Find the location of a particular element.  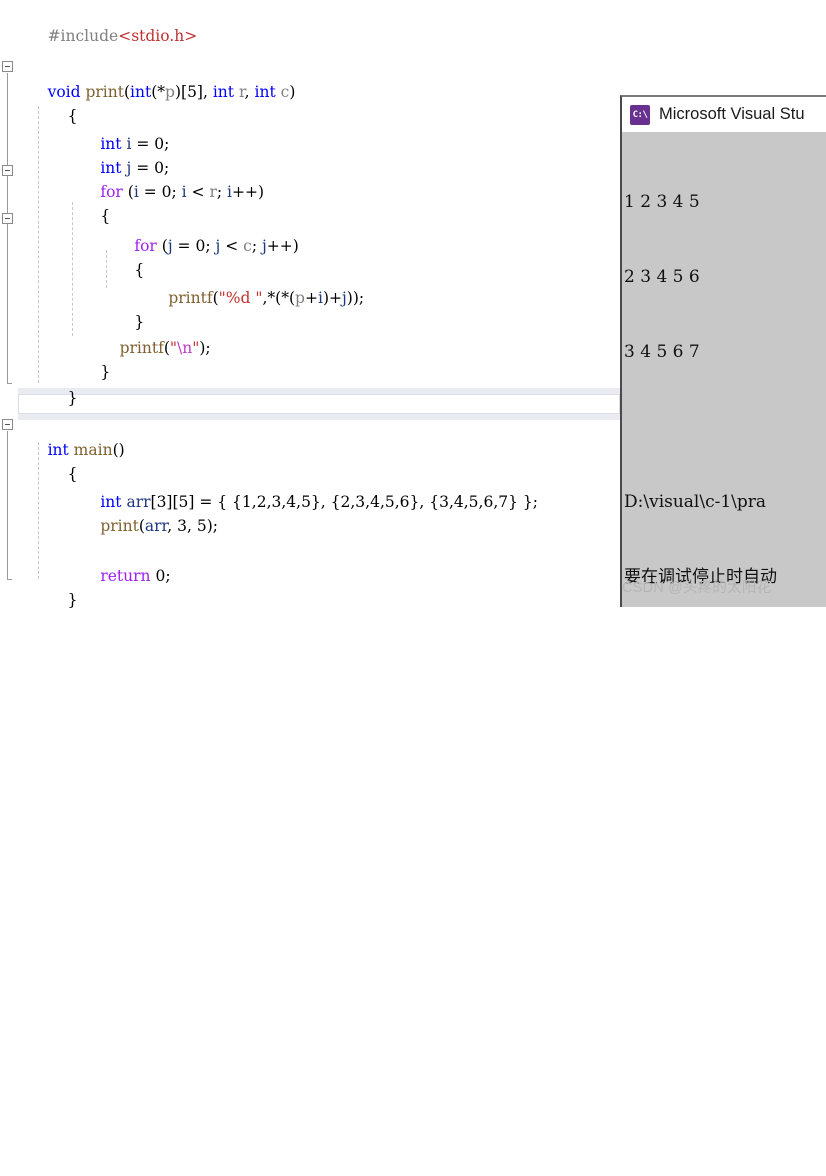

console-output-row-1: 1 2 3 4 5 is located at coordinates (665, 202).